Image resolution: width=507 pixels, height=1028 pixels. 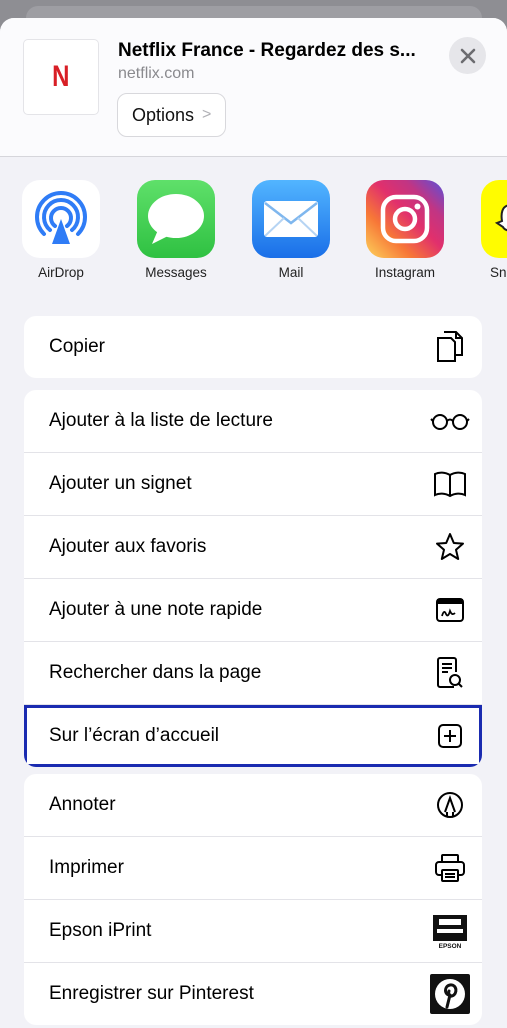 What do you see at coordinates (253, 547) in the screenshot?
I see `action-favorites: Ajouter aux favoris` at bounding box center [253, 547].